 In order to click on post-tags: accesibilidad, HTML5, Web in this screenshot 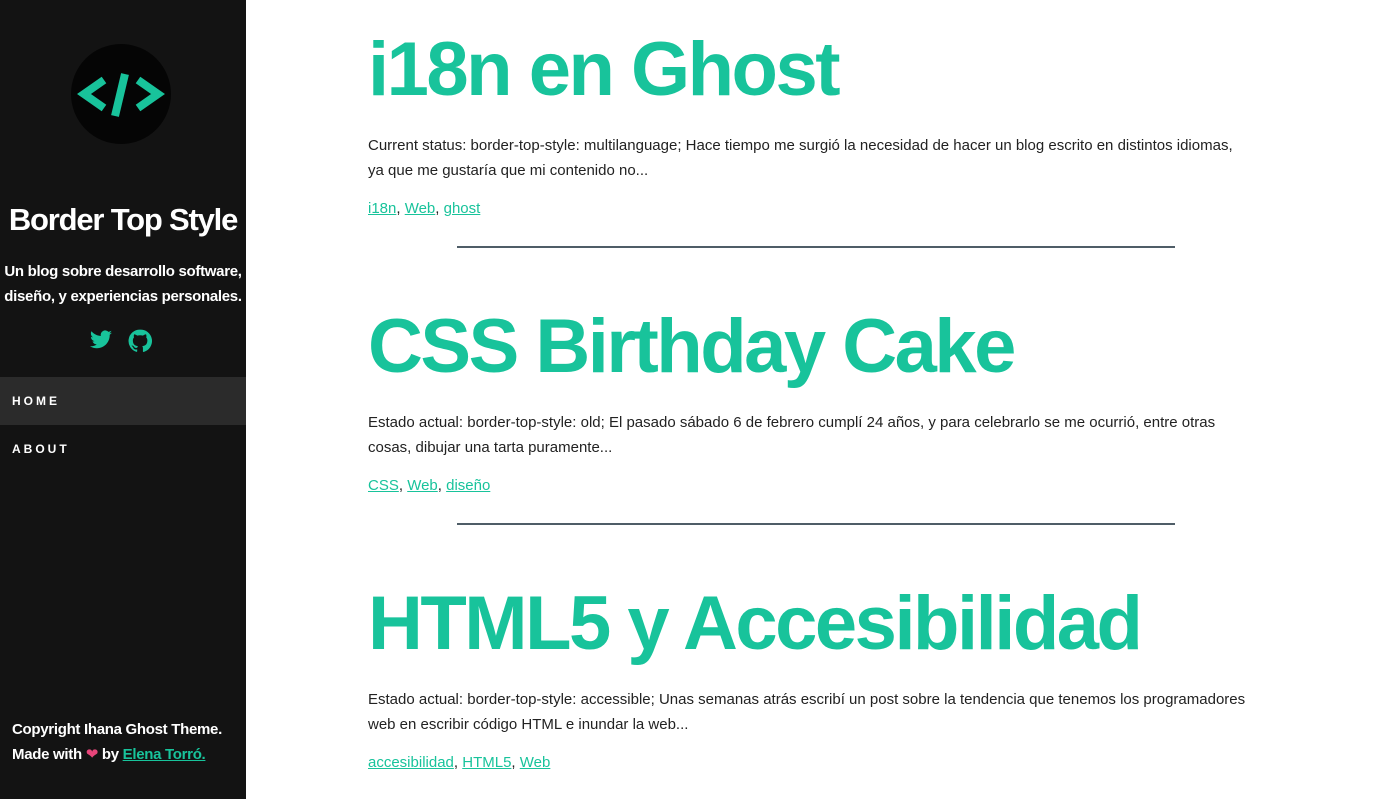, I will do `click(459, 762)`.